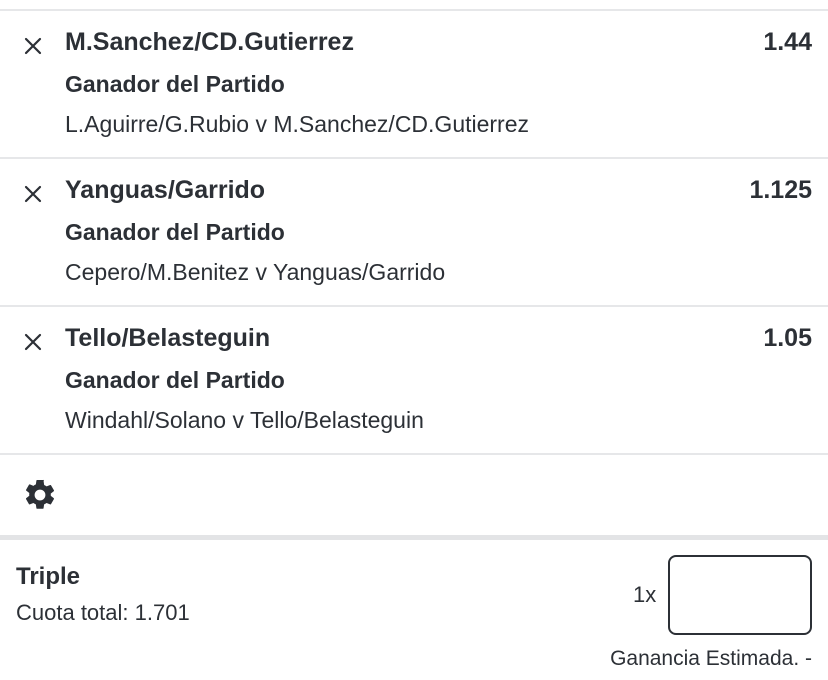 This screenshot has width=828, height=680. I want to click on selection-name: M.Sanchez/CD.Gutierrez, so click(209, 42).